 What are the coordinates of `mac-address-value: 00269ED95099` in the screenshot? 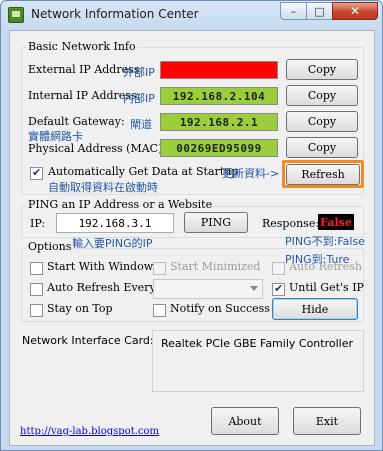 It's located at (219, 148).